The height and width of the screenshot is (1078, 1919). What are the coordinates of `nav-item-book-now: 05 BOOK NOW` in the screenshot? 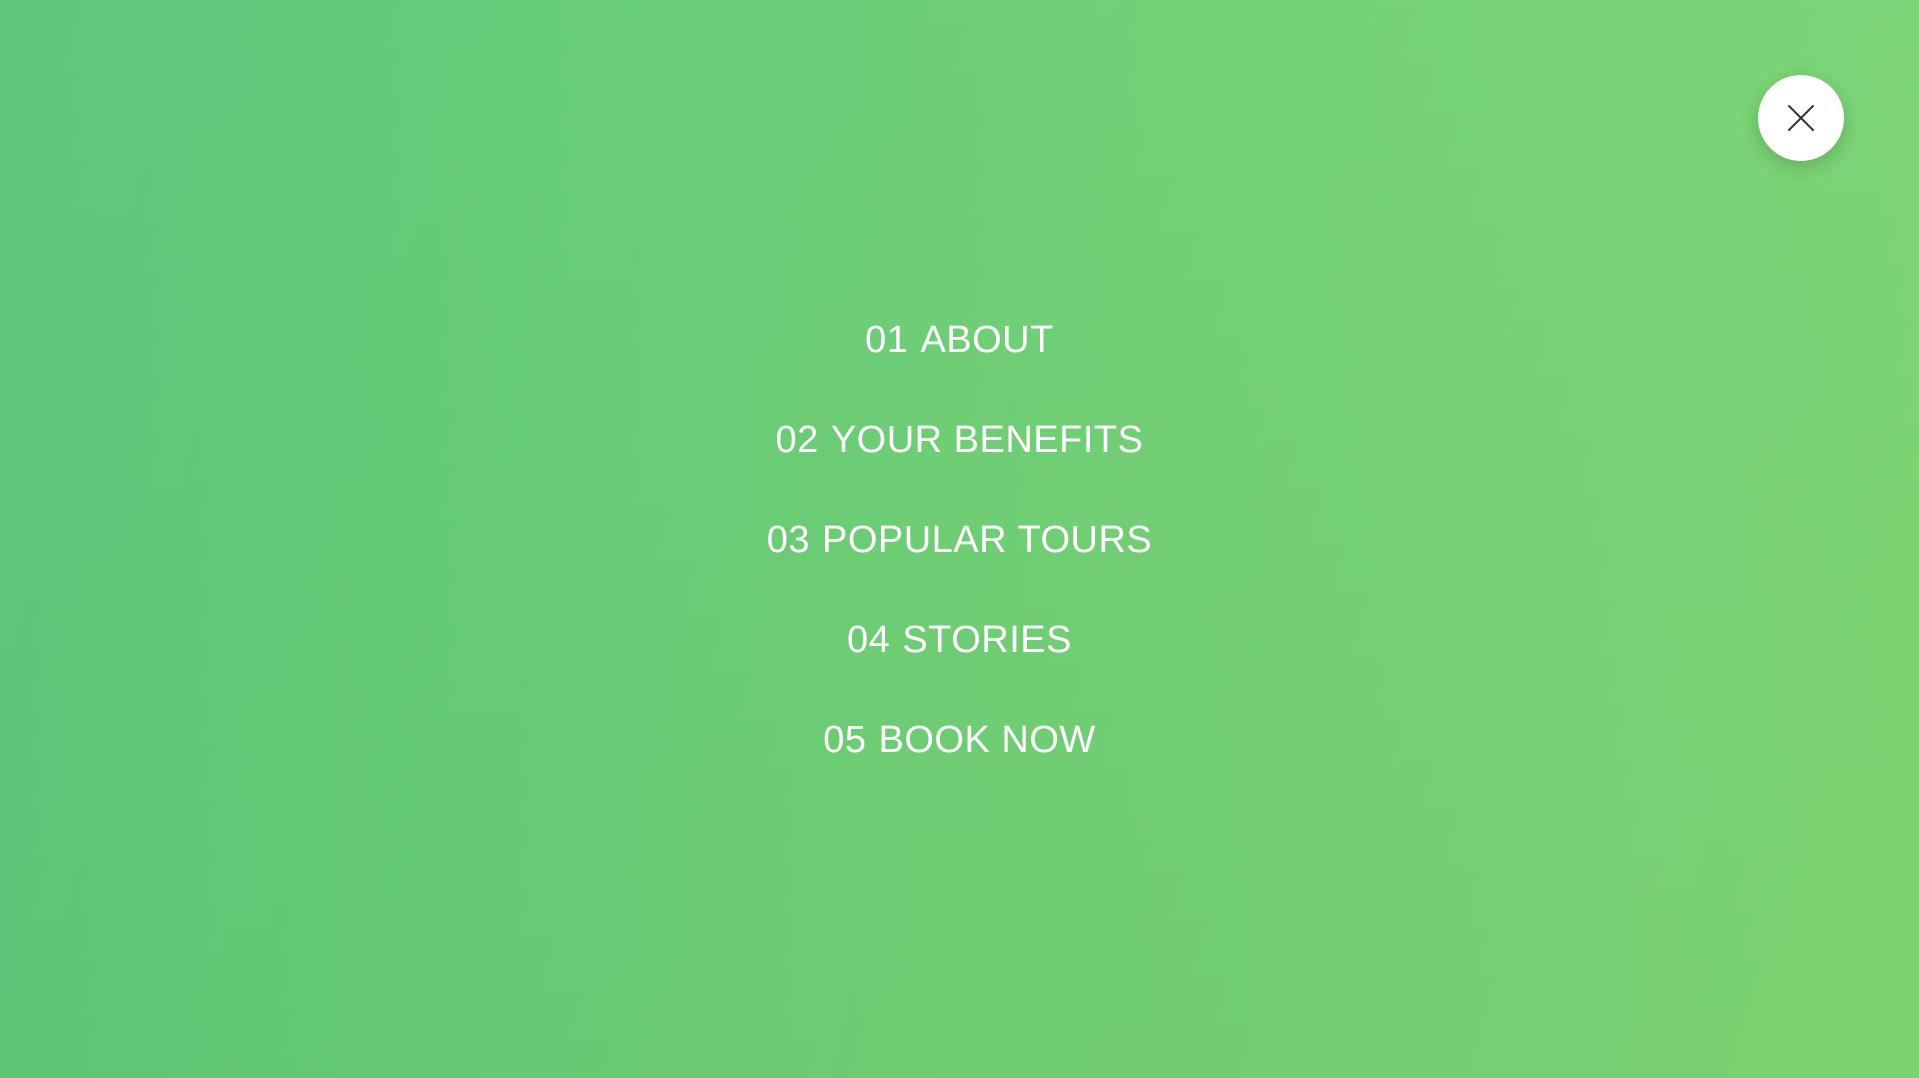 It's located at (959, 760).